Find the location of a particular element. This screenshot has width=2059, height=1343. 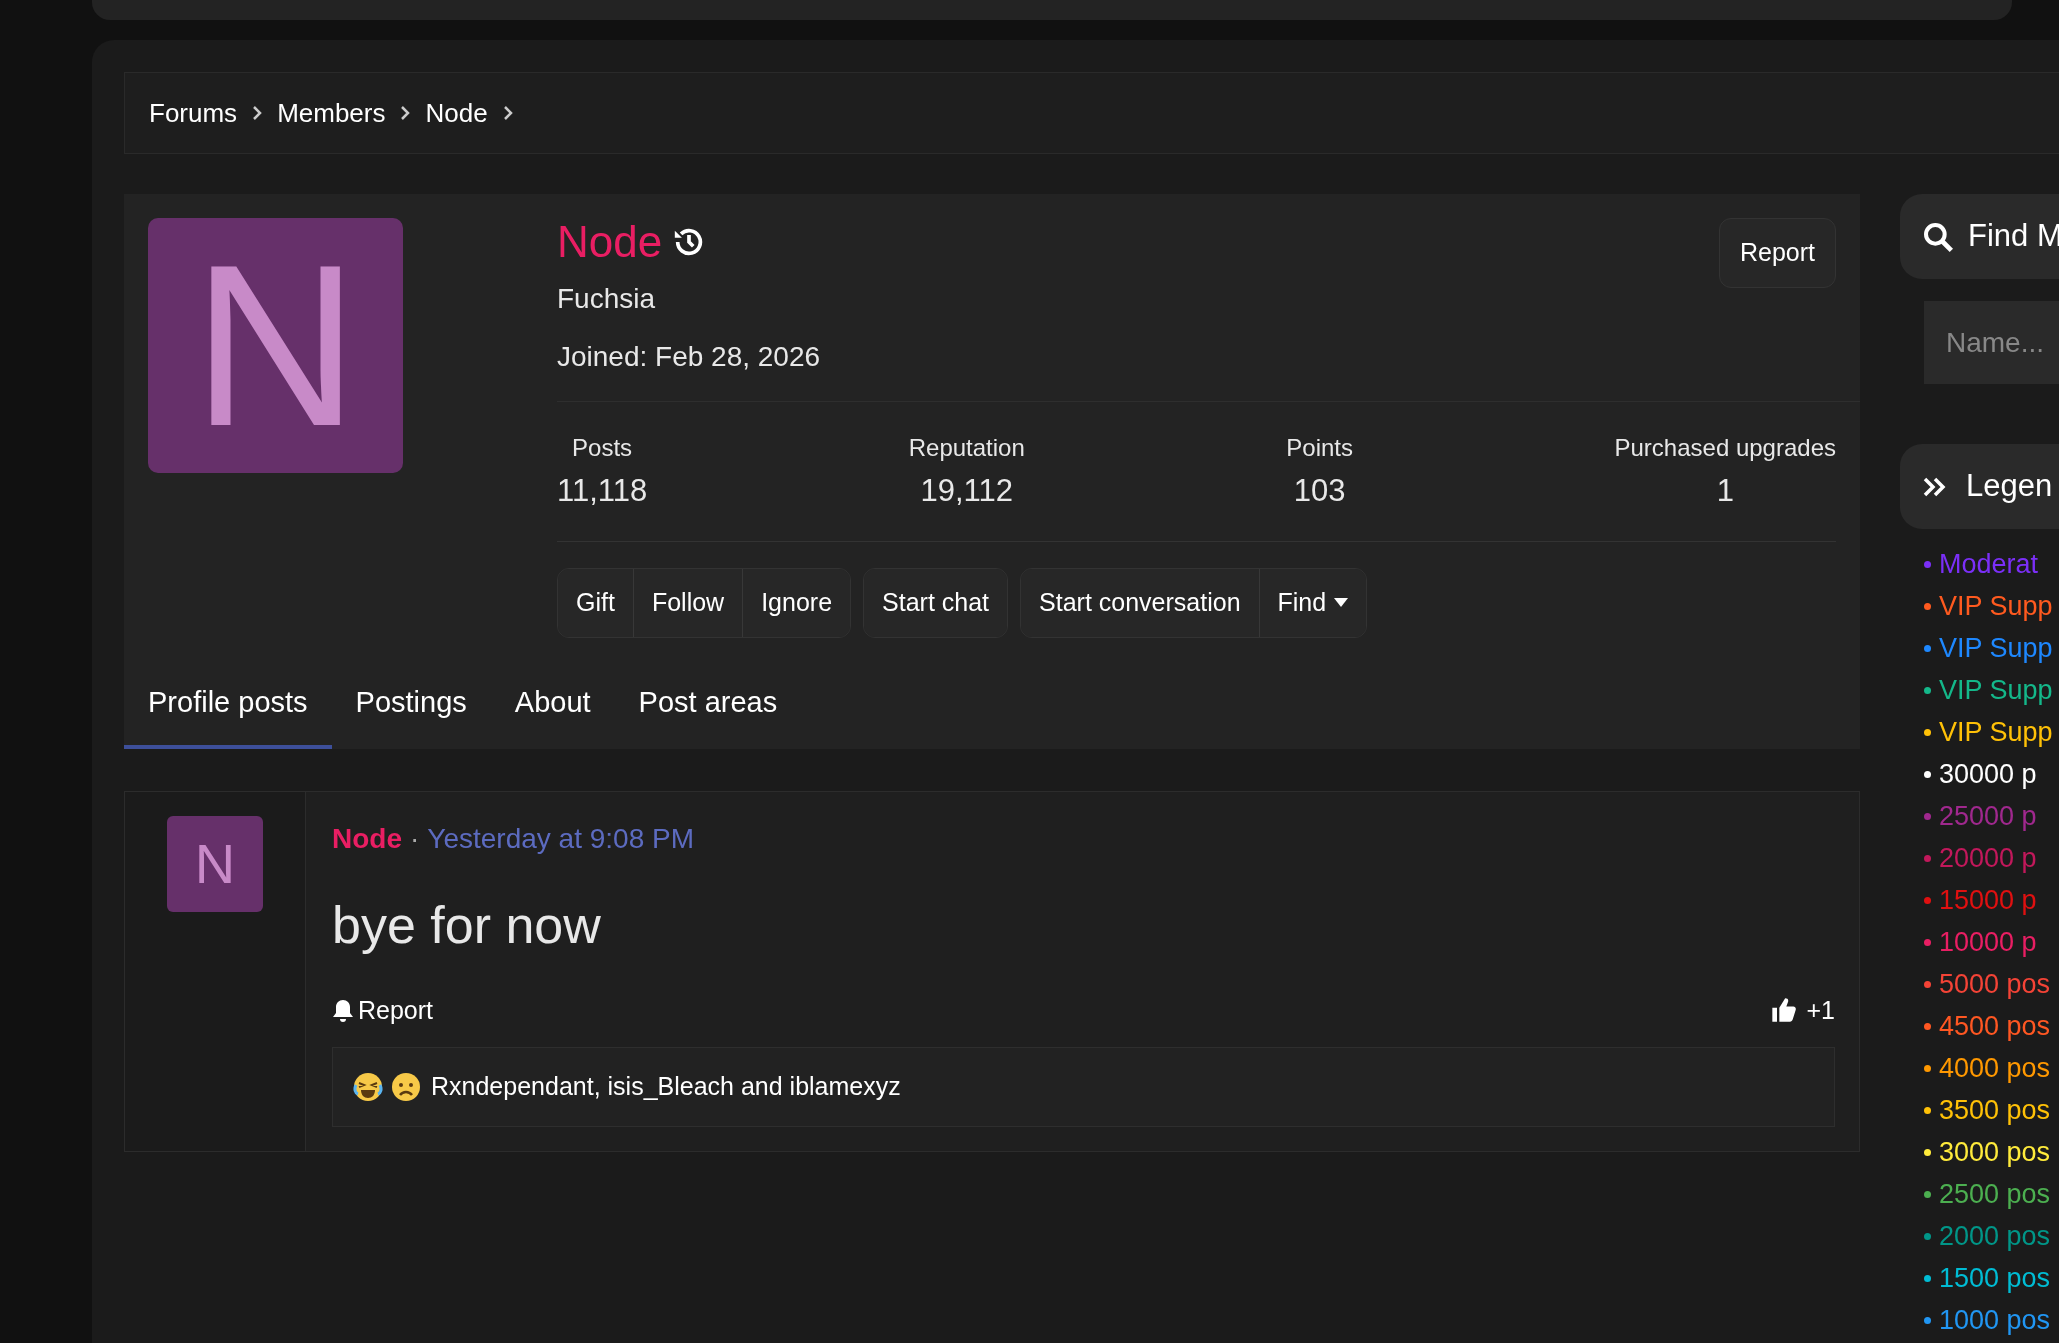

legend-label: 3500 pos is located at coordinates (1995, 1110).